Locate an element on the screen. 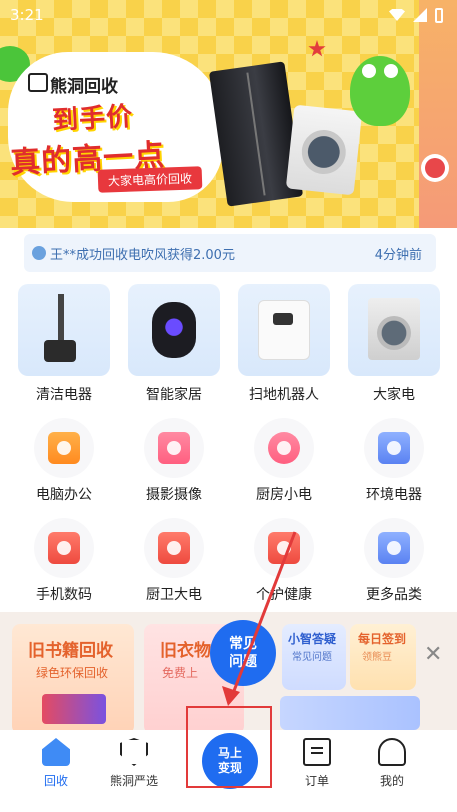 The height and width of the screenshot is (812, 457). cloth-card-subtitle: 免费上 is located at coordinates (180, 673).